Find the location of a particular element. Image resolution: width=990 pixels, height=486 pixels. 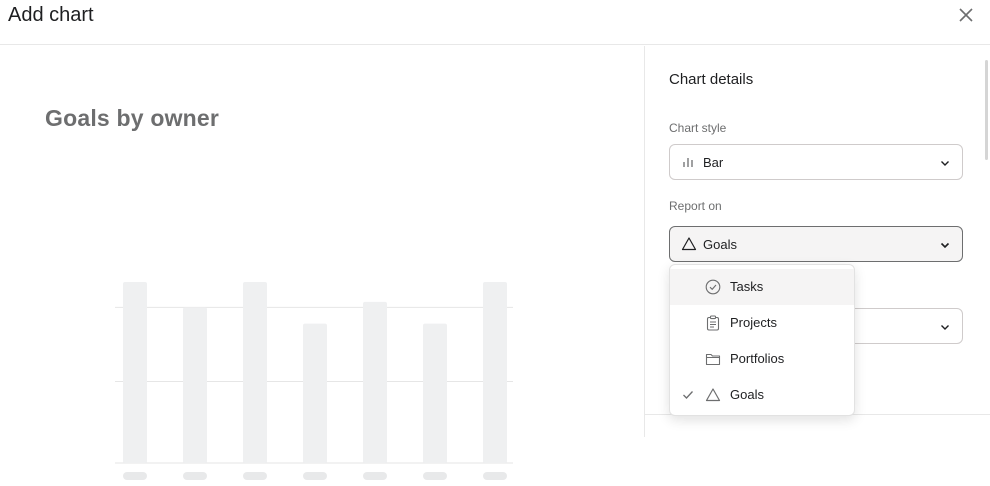

dialog-title: Add chart is located at coordinates (51, 15).